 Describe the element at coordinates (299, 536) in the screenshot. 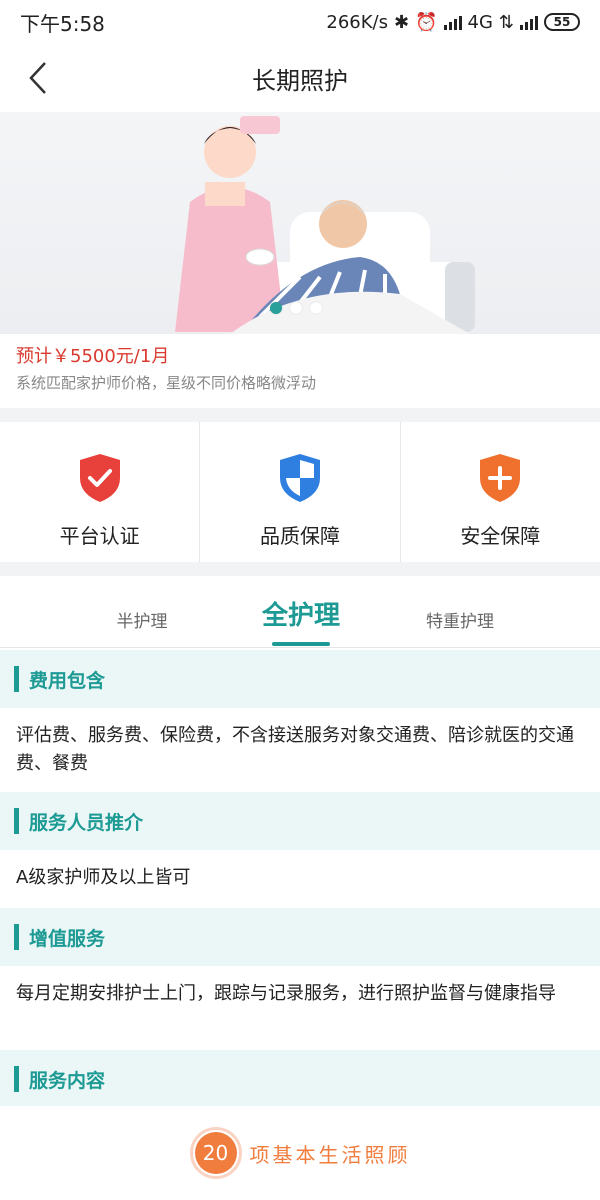

I see `guarantee-label: 品质保障` at that location.